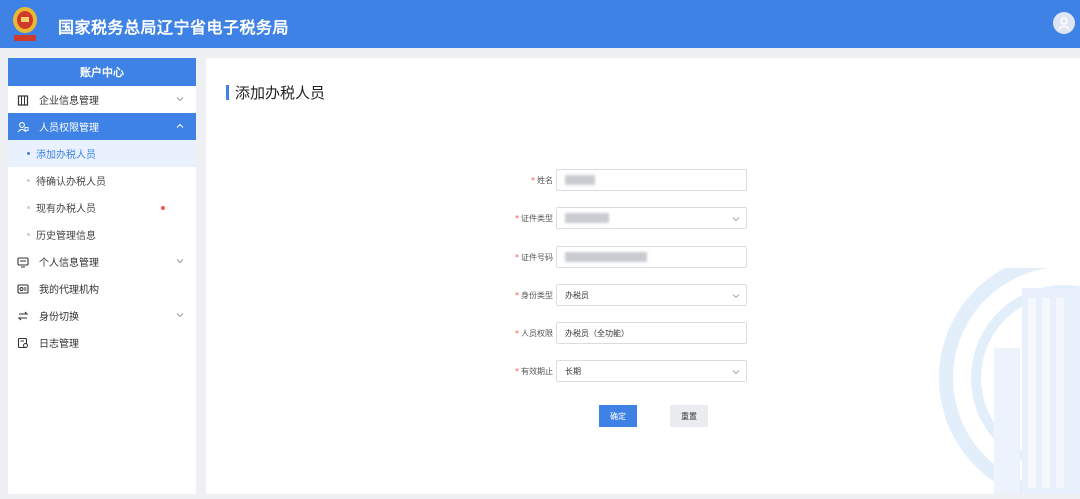 This screenshot has width=1080, height=499. I want to click on sidebar-subitem-add-tax-staff: 添加办税人员, so click(102, 153).